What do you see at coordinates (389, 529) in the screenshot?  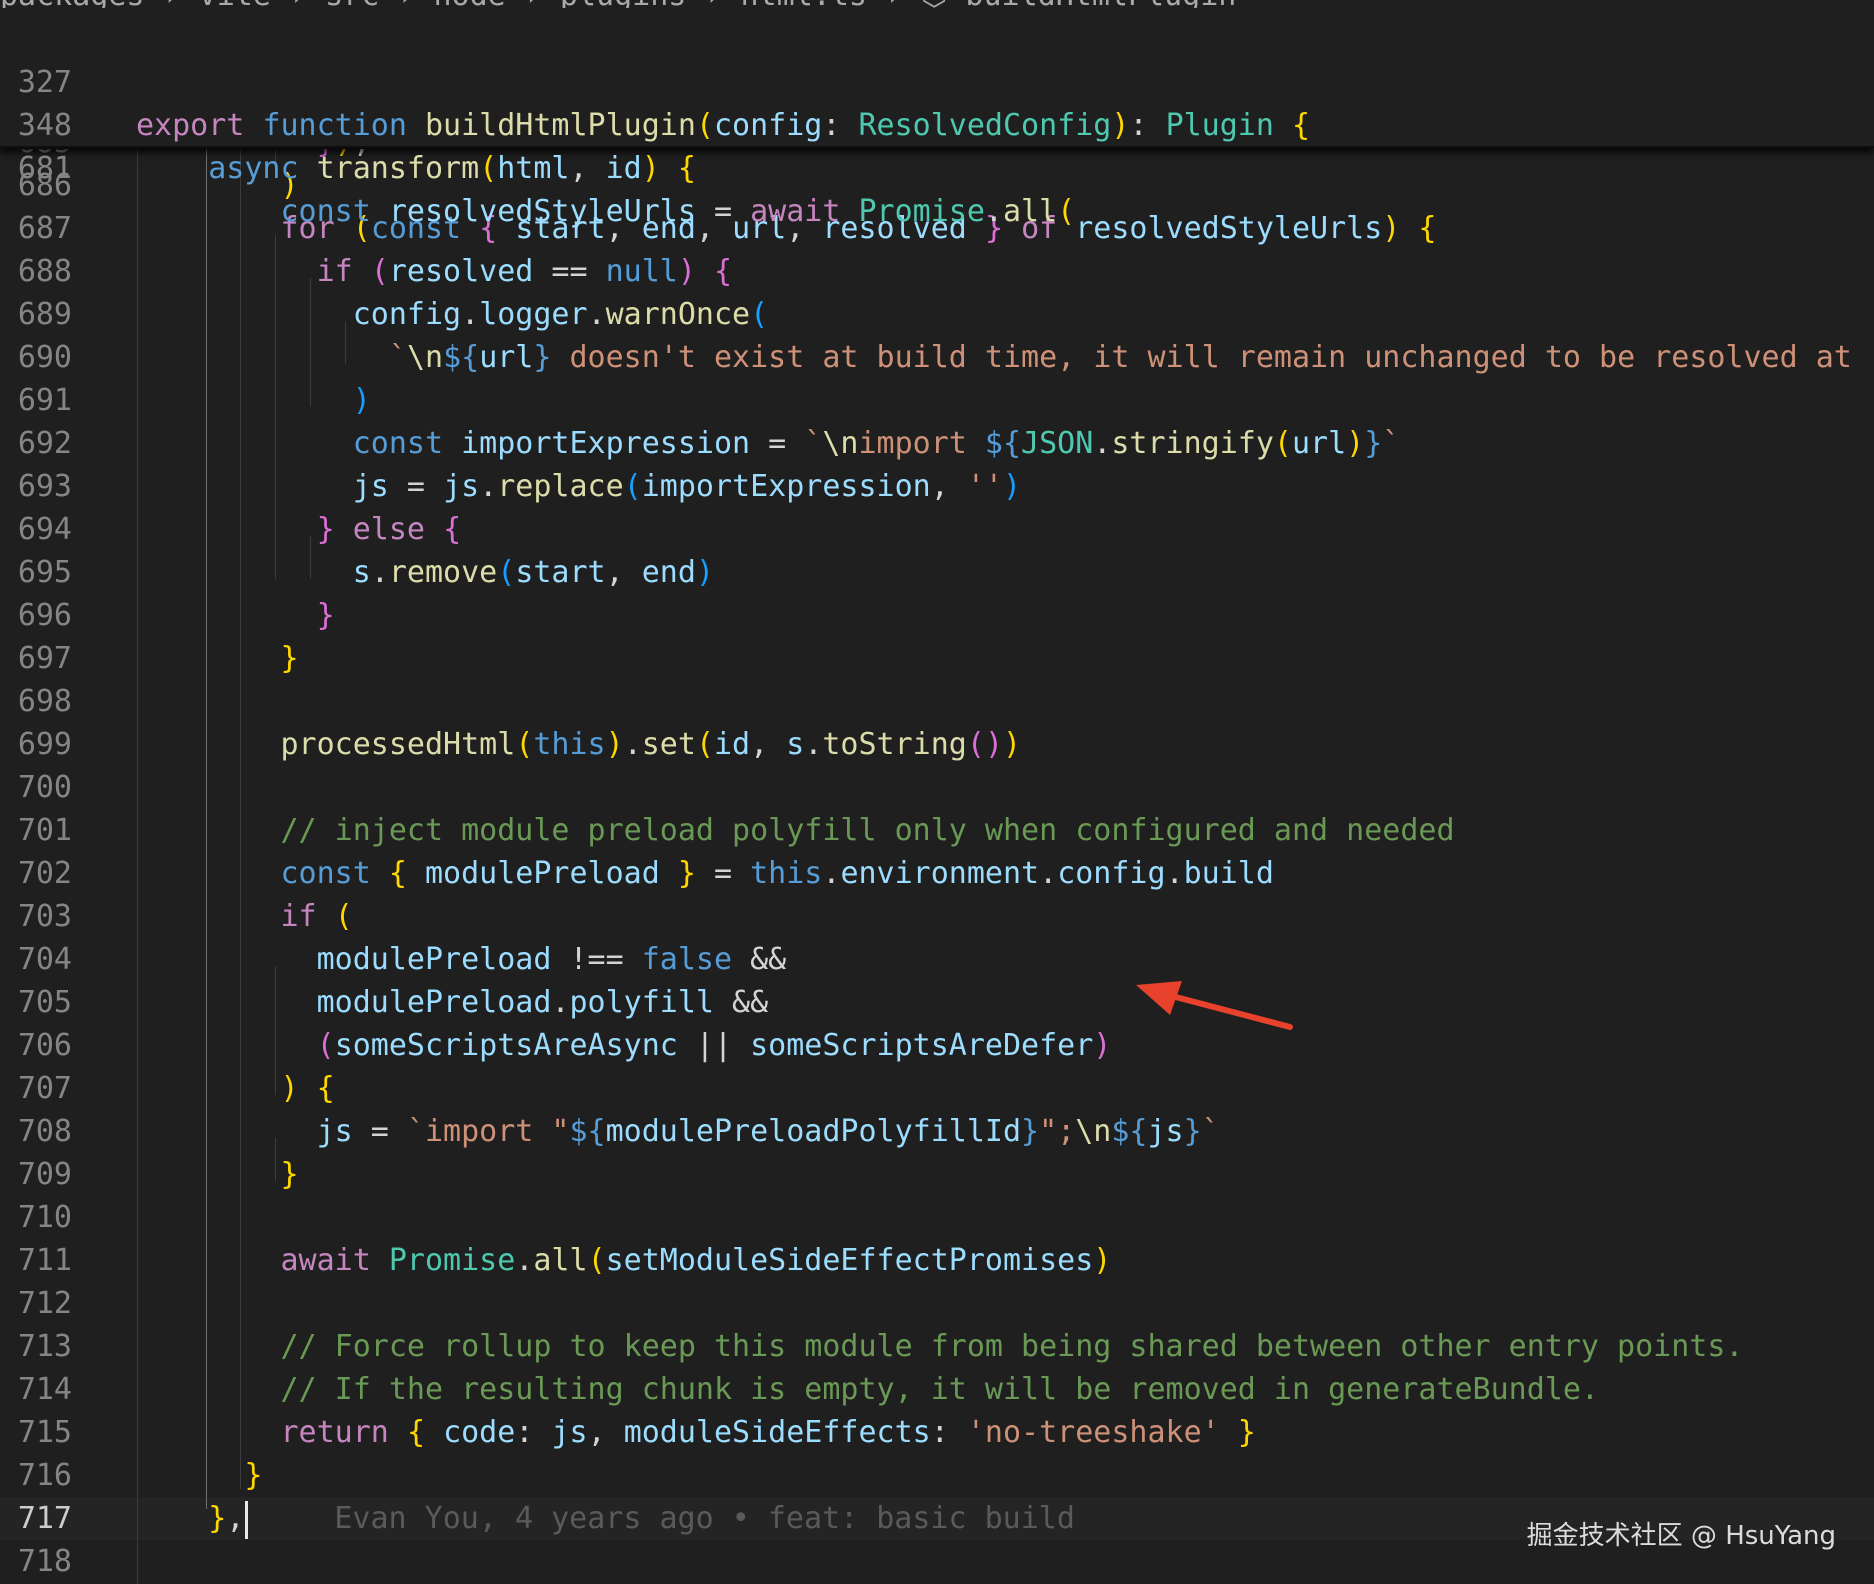 I see `code-text: } else {` at bounding box center [389, 529].